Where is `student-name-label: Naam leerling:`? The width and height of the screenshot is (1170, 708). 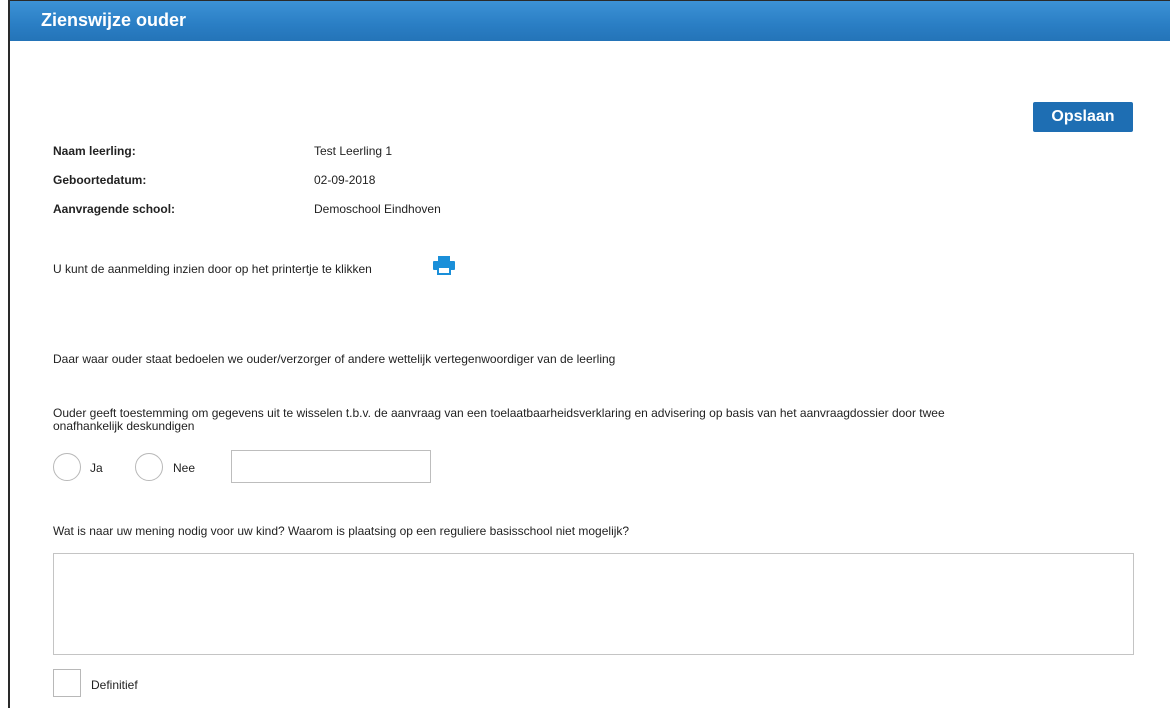
student-name-label: Naam leerling: is located at coordinates (94, 151).